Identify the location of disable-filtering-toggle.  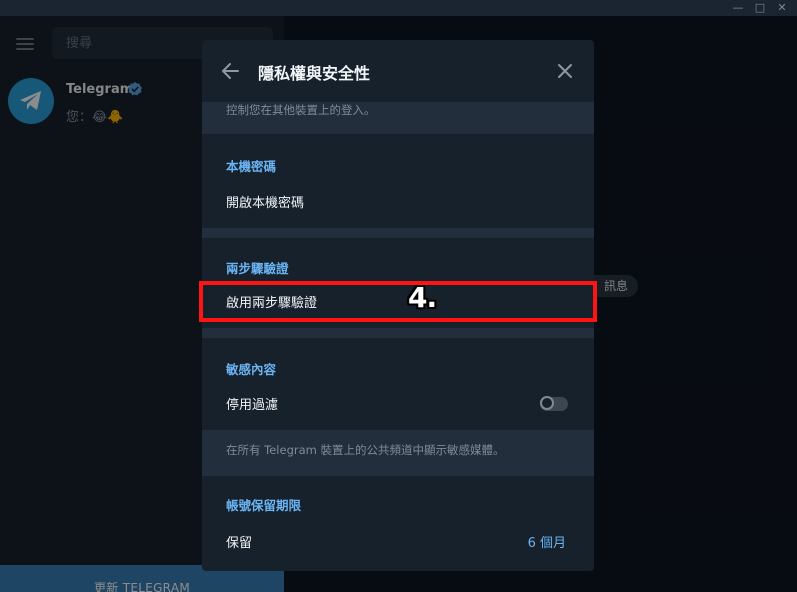
(554, 403).